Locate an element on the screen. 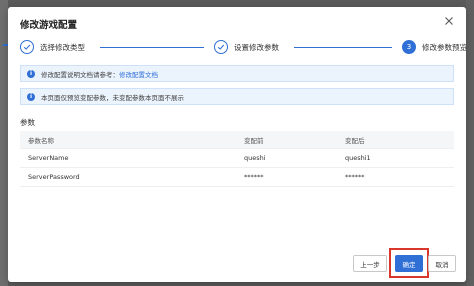 Image resolution: width=474 pixels, height=286 pixels. dialog-title: 修改游戏配置 is located at coordinates (49, 25).